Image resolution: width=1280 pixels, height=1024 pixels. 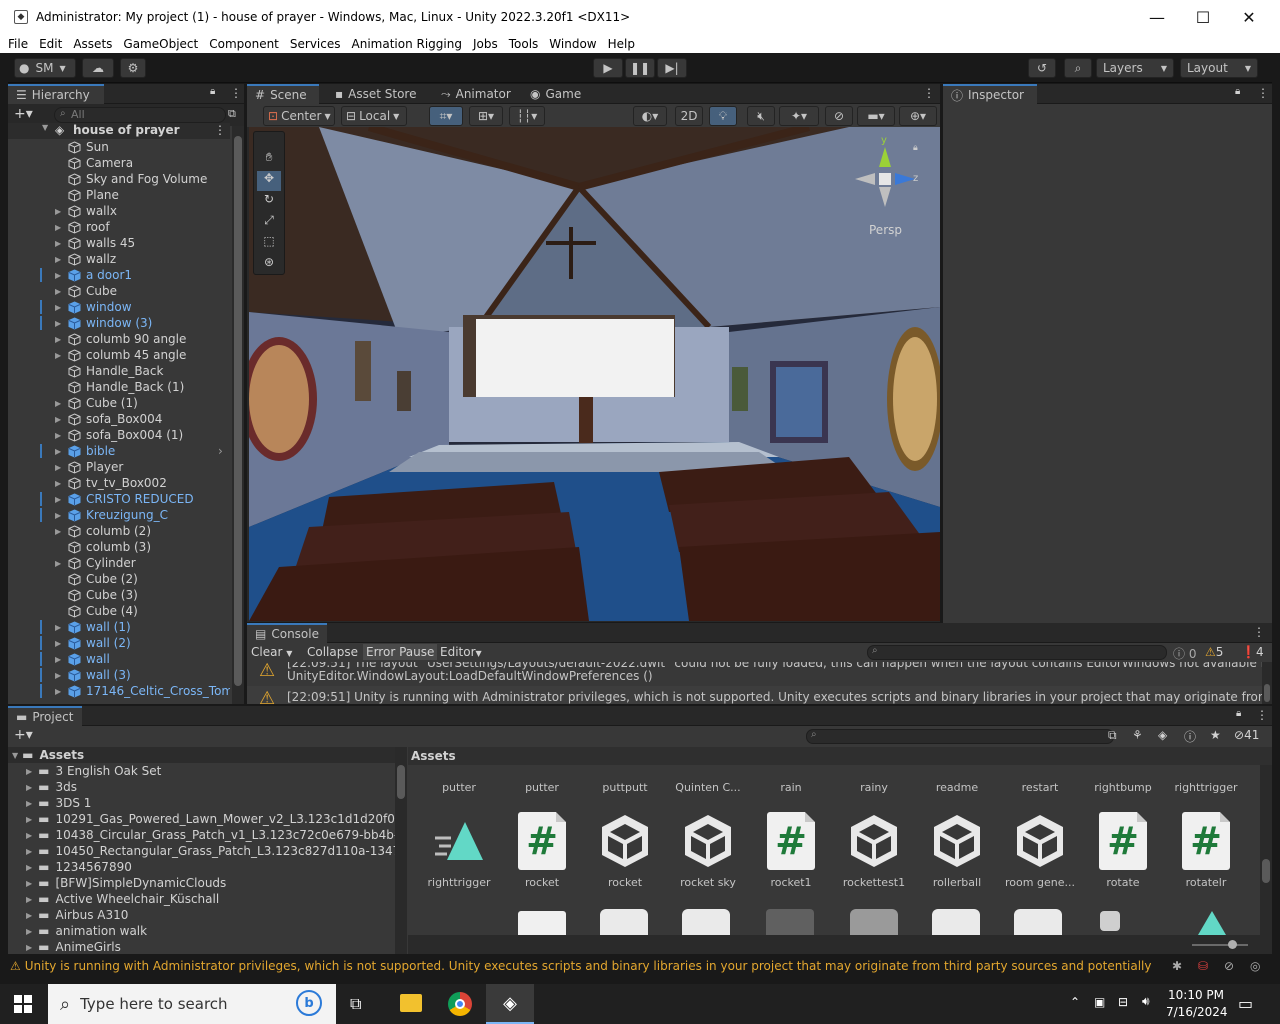 I want to click on hierarchy-search-input: All, so click(x=140, y=115).